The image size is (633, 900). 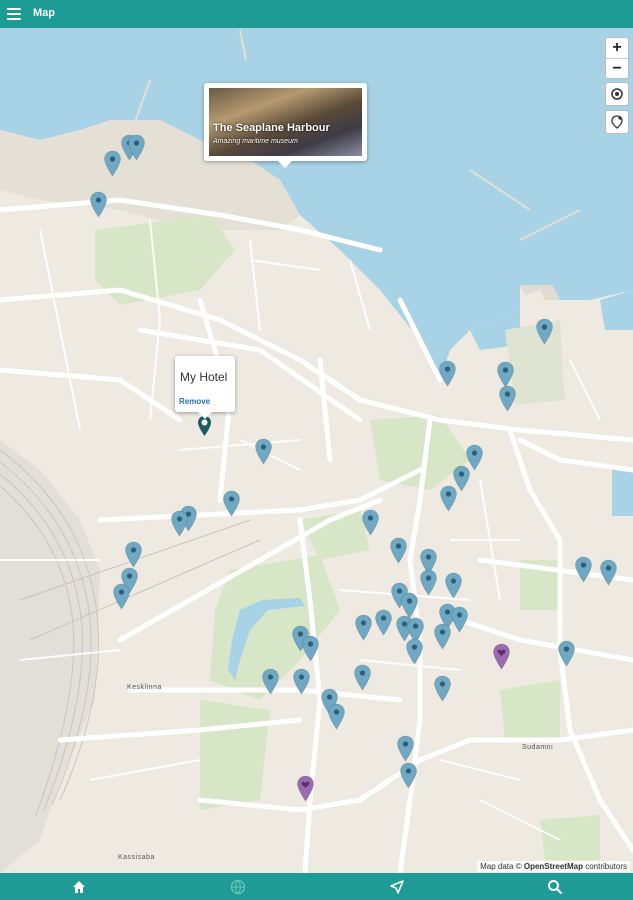 I want to click on osm-link: OpenStreetMap, so click(x=553, y=866).